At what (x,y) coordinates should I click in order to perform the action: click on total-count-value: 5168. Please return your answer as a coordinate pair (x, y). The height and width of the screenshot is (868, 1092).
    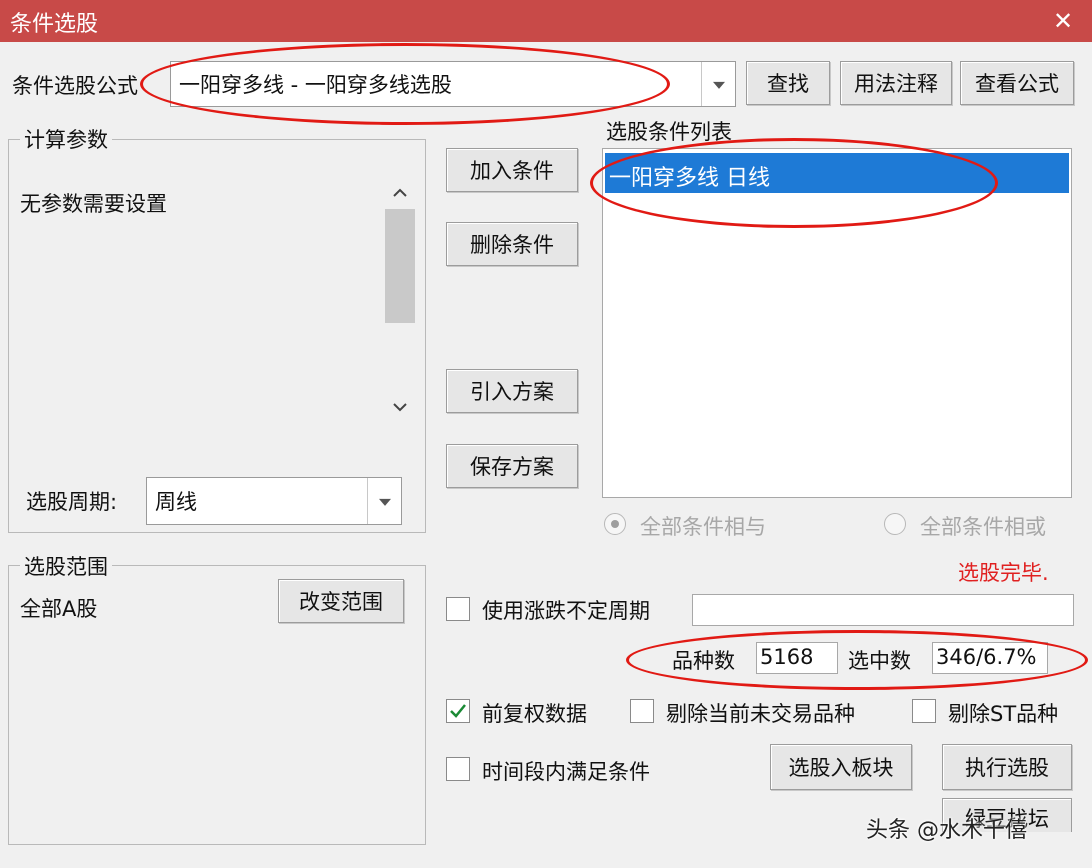
    Looking at the image, I should click on (797, 658).